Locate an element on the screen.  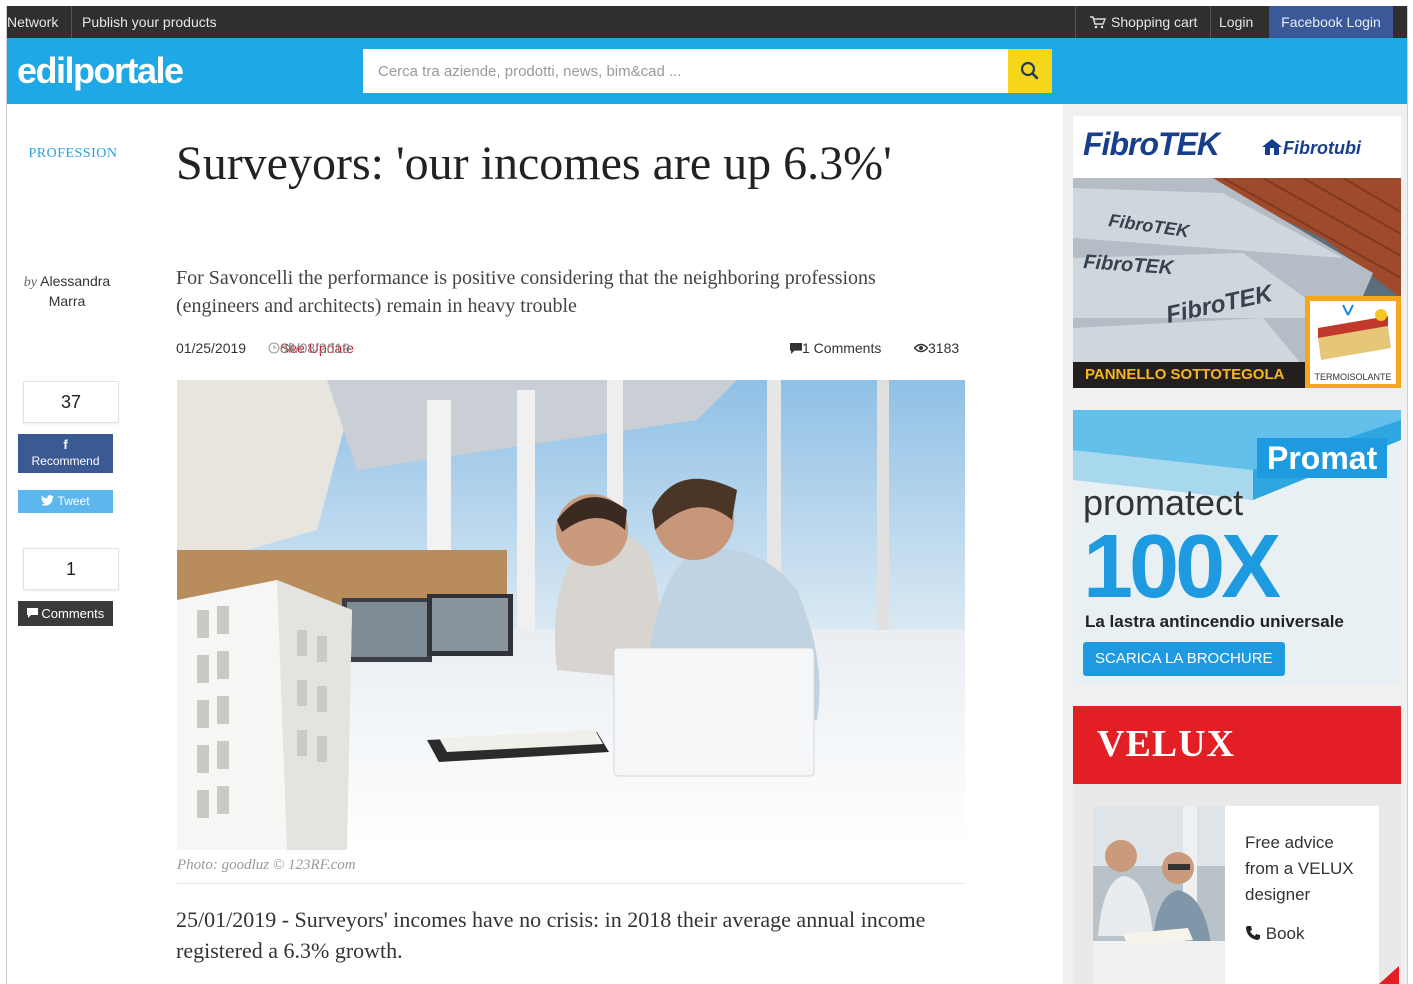
velux-header: VELUX is located at coordinates (1237, 745).